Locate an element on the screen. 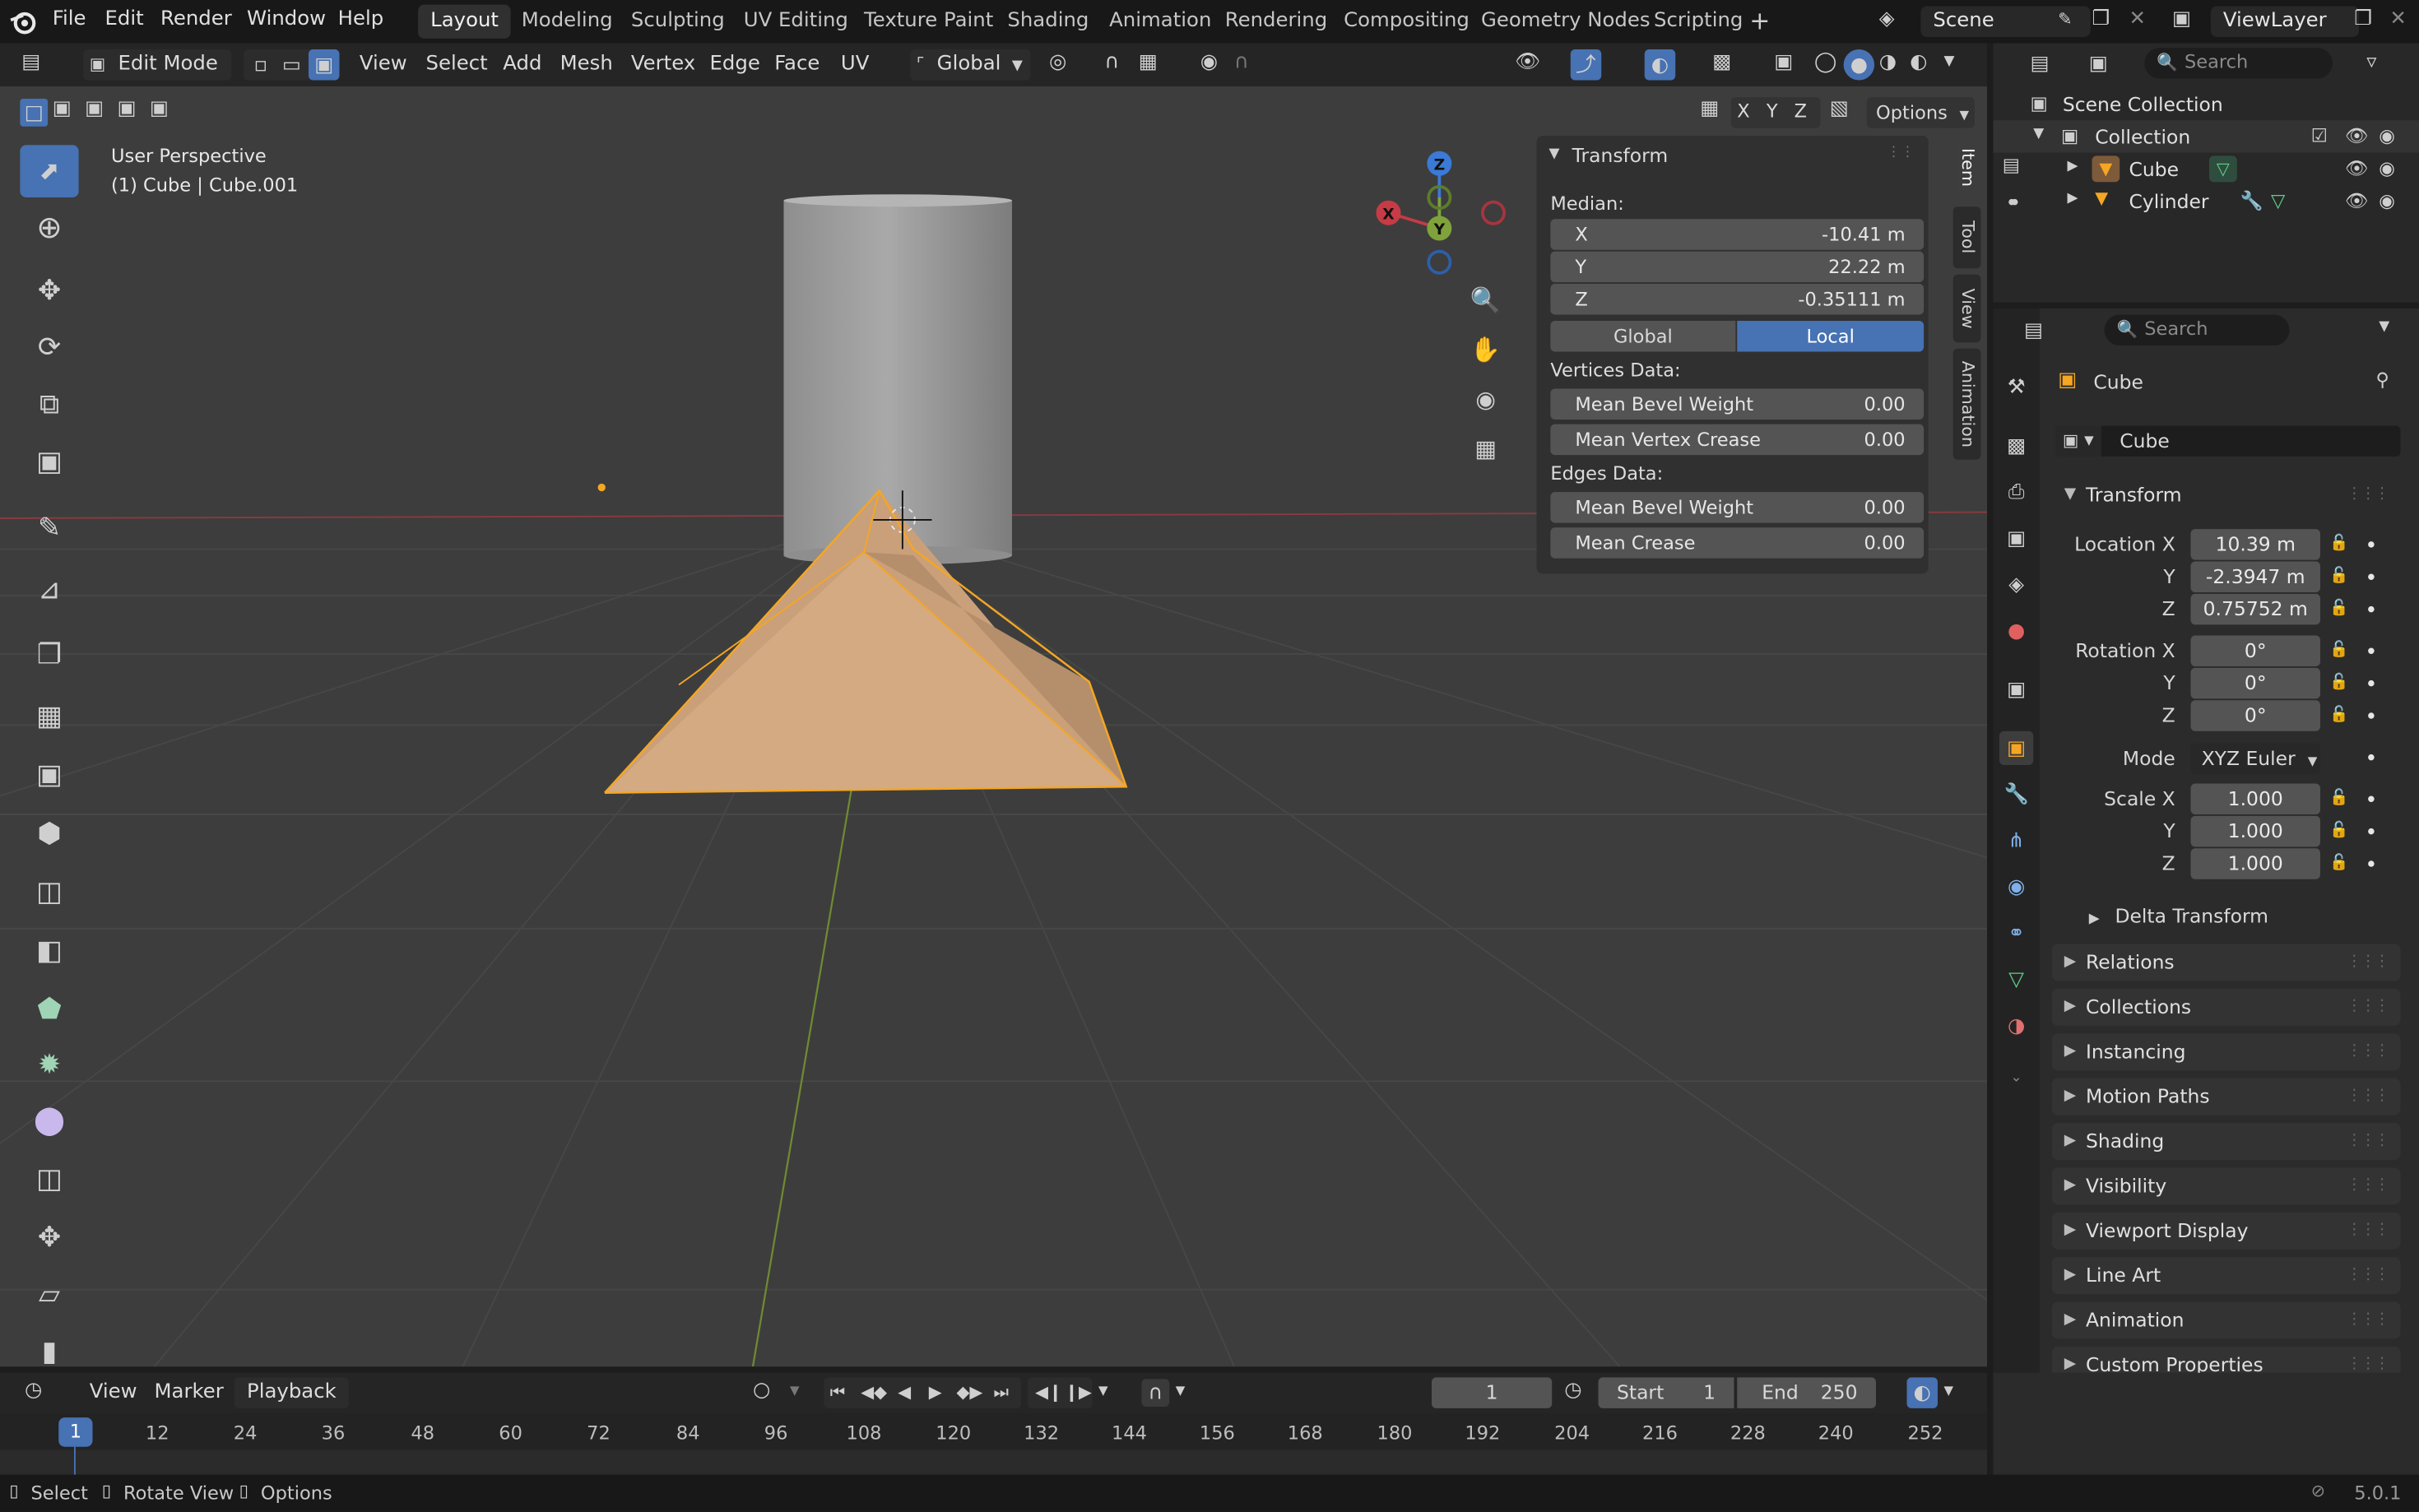  rotate-tool: ⟳ is located at coordinates (49, 348).